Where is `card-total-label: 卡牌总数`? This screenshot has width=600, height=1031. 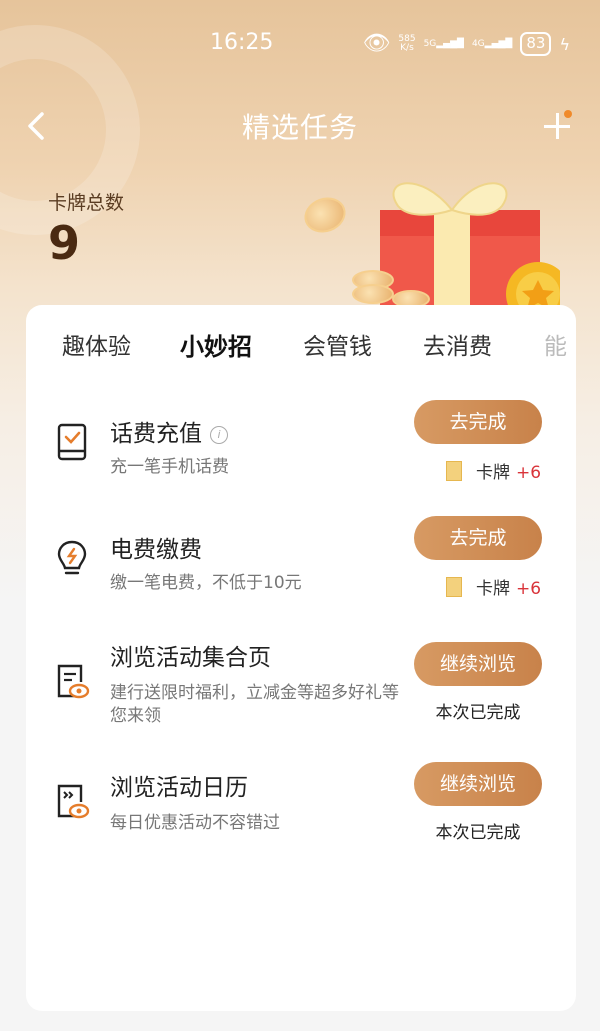 card-total-label: 卡牌总数 is located at coordinates (86, 203).